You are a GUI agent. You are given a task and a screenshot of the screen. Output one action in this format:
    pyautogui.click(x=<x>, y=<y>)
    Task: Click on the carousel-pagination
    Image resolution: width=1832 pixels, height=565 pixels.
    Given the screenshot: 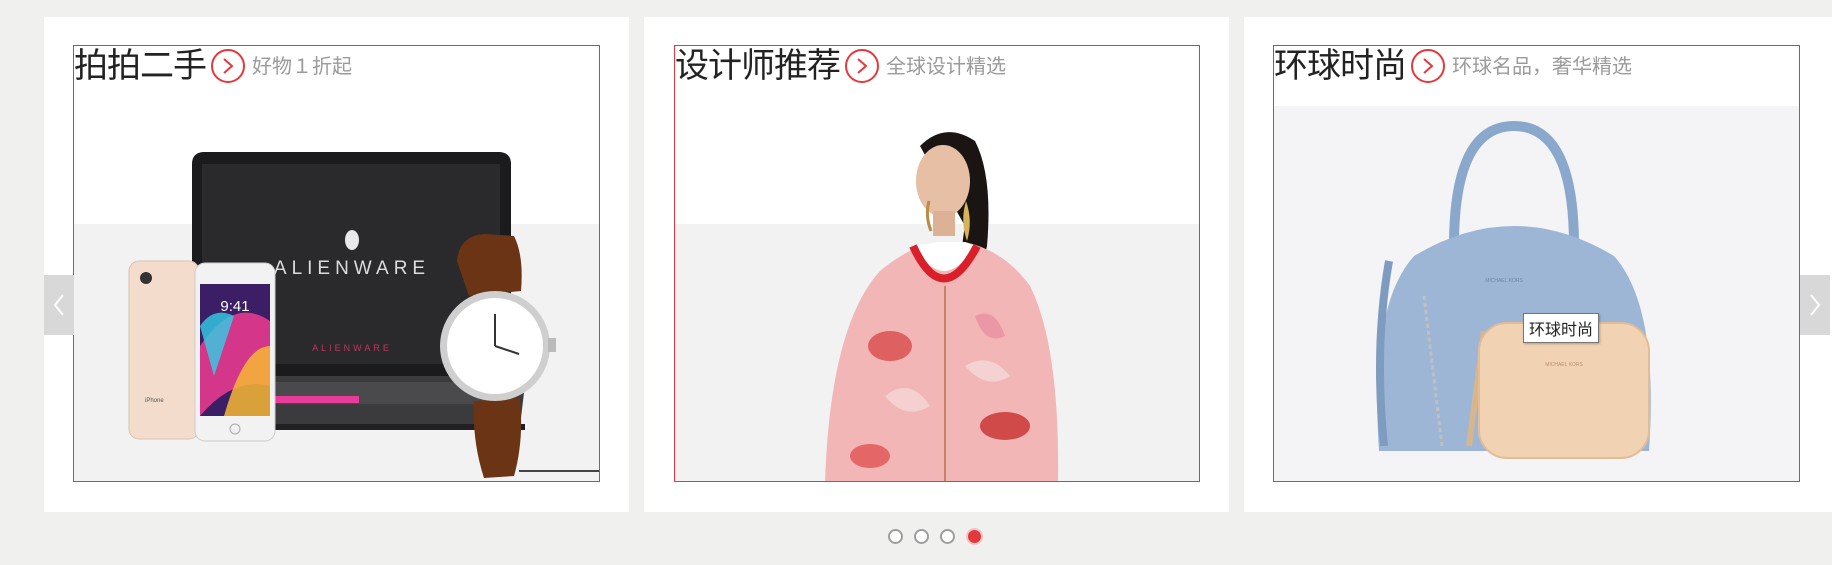 What is the action you would take?
    pyautogui.click(x=935, y=536)
    